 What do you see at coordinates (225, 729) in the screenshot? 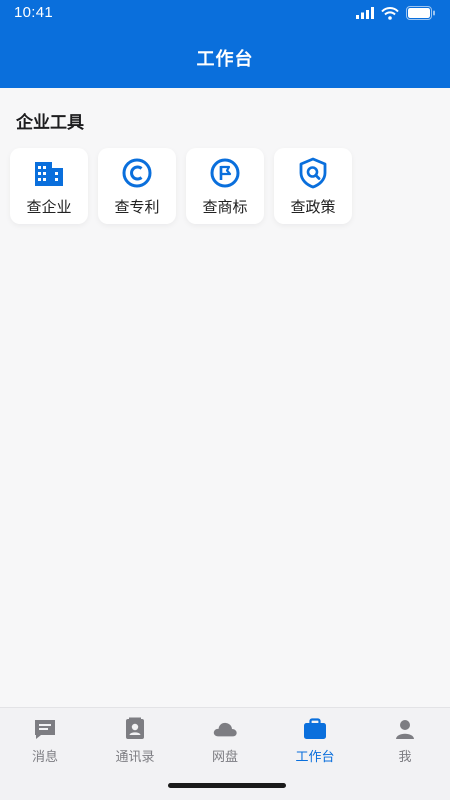
I see `cloud-icon` at bounding box center [225, 729].